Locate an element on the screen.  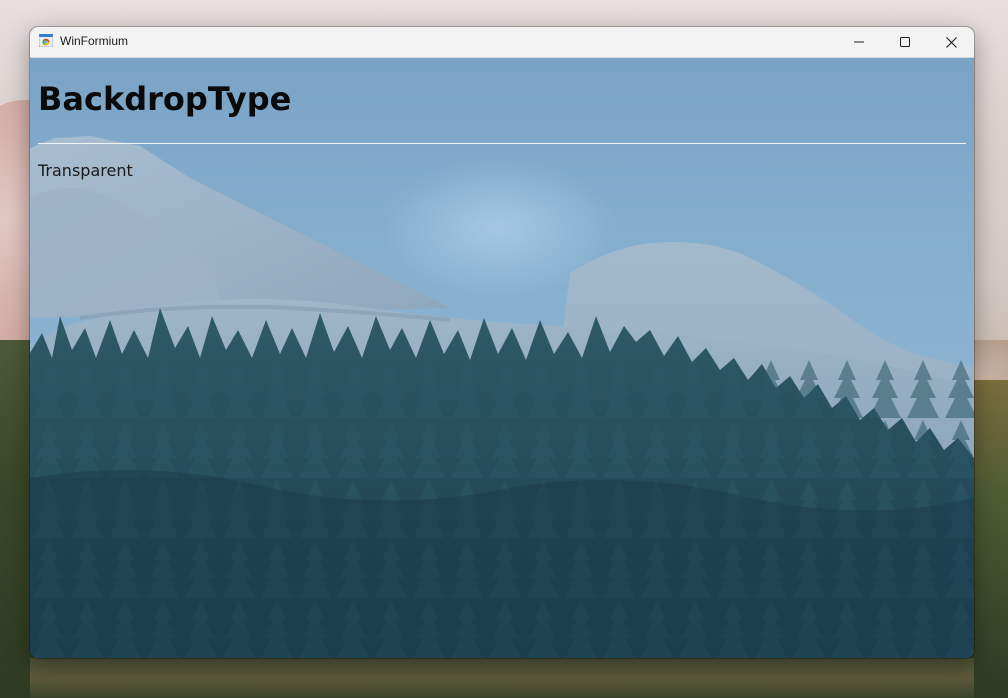
close-button is located at coordinates (951, 42).